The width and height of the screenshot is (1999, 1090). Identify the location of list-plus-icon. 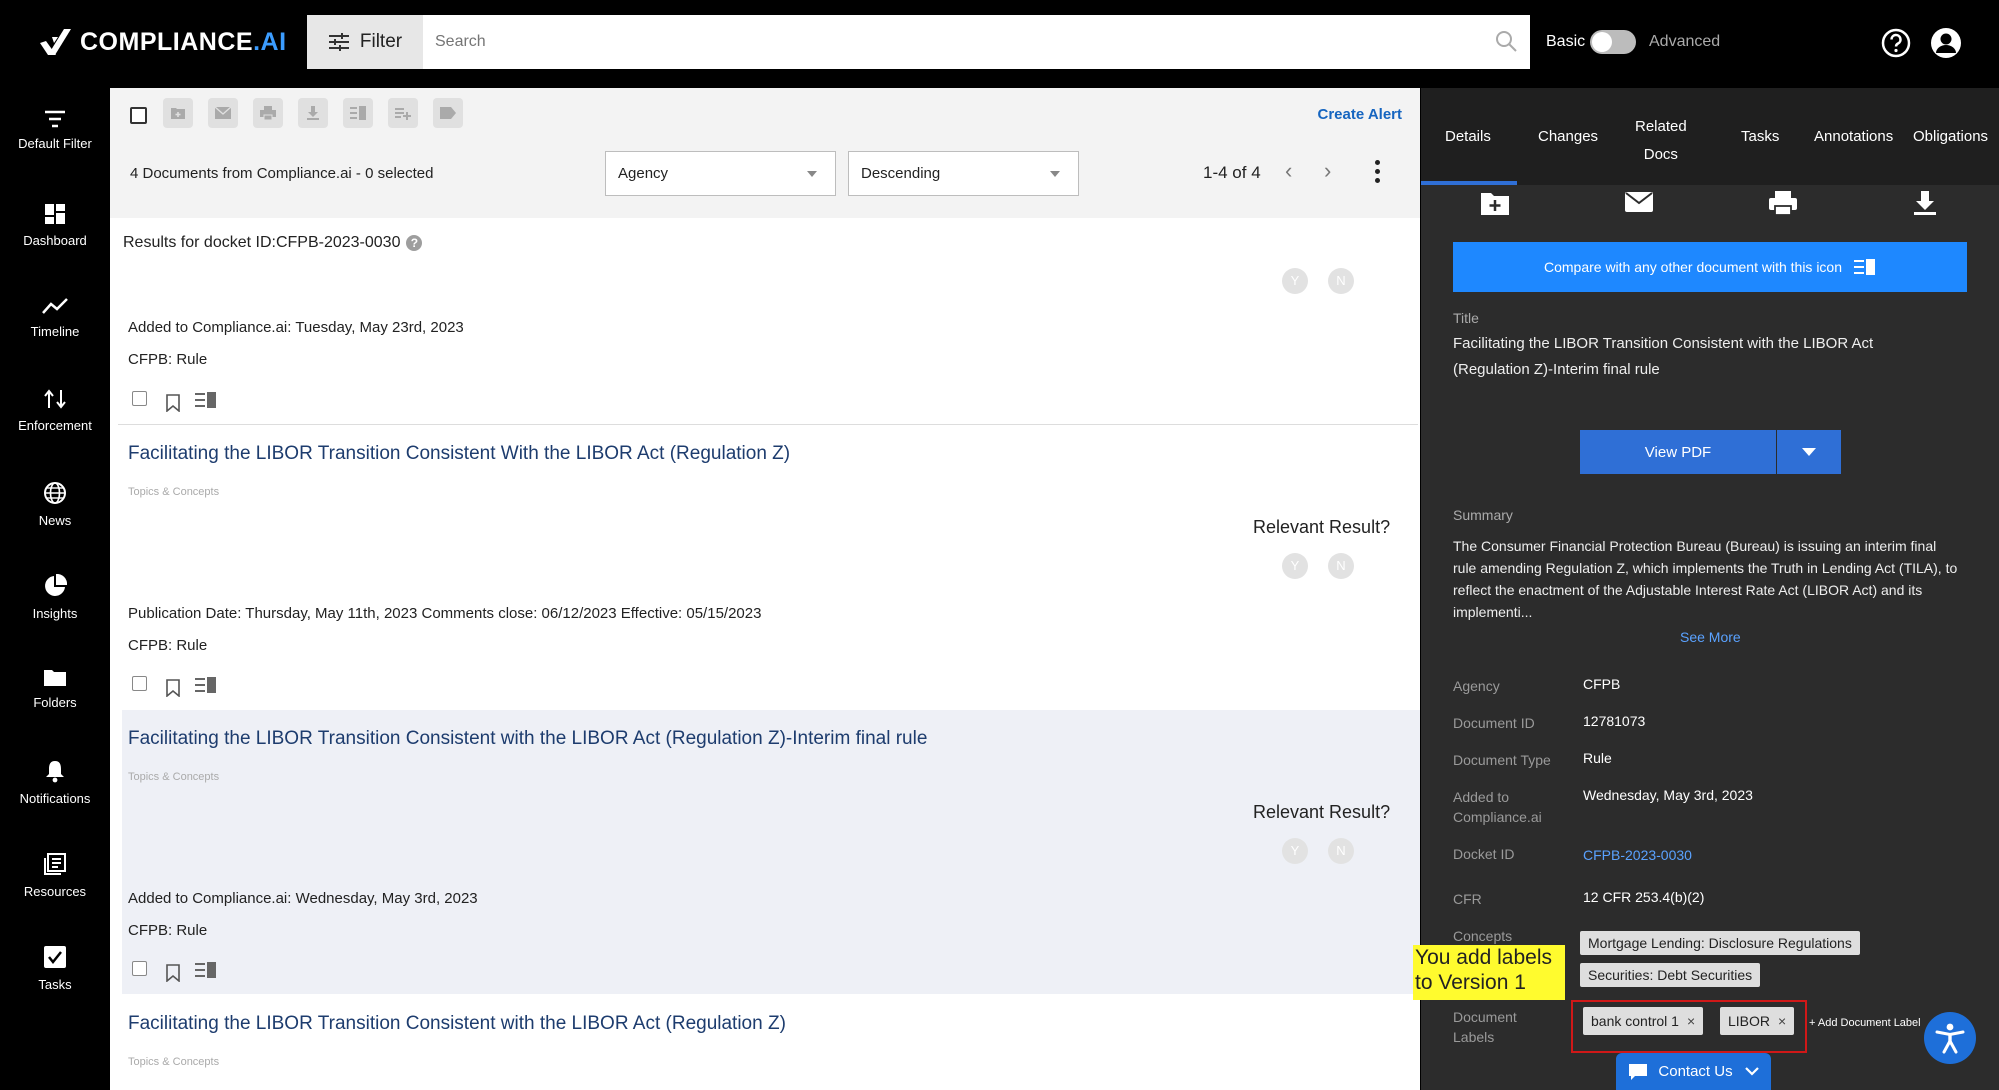
(403, 114).